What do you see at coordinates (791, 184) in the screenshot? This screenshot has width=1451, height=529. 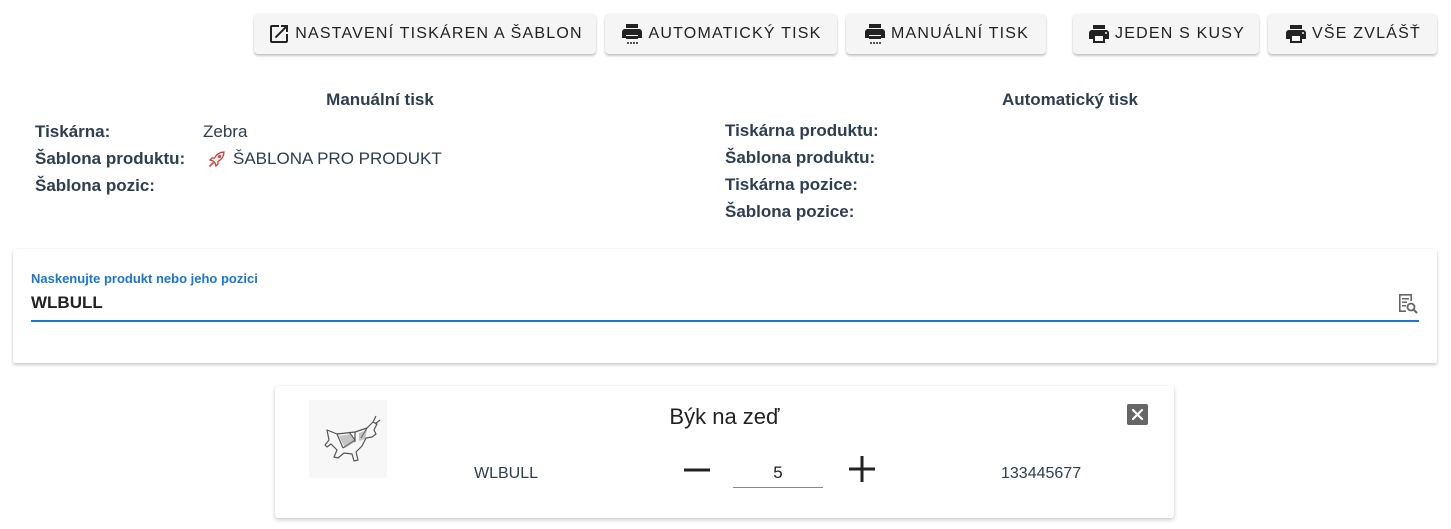 I see `position-printer-label: Tiskárna pozice:` at bounding box center [791, 184].